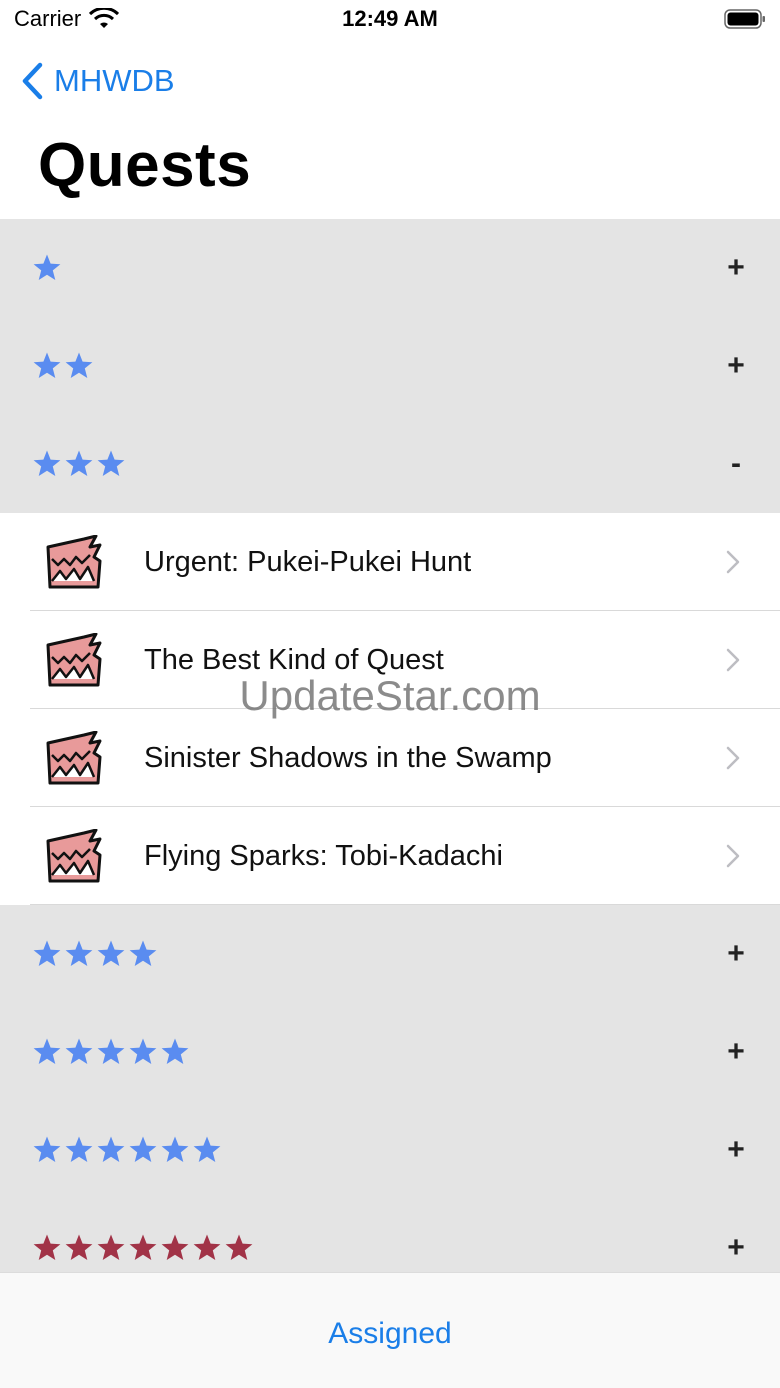 Image resolution: width=780 pixels, height=1388 pixels. What do you see at coordinates (405, 904) in the screenshot?
I see `row-divider` at bounding box center [405, 904].